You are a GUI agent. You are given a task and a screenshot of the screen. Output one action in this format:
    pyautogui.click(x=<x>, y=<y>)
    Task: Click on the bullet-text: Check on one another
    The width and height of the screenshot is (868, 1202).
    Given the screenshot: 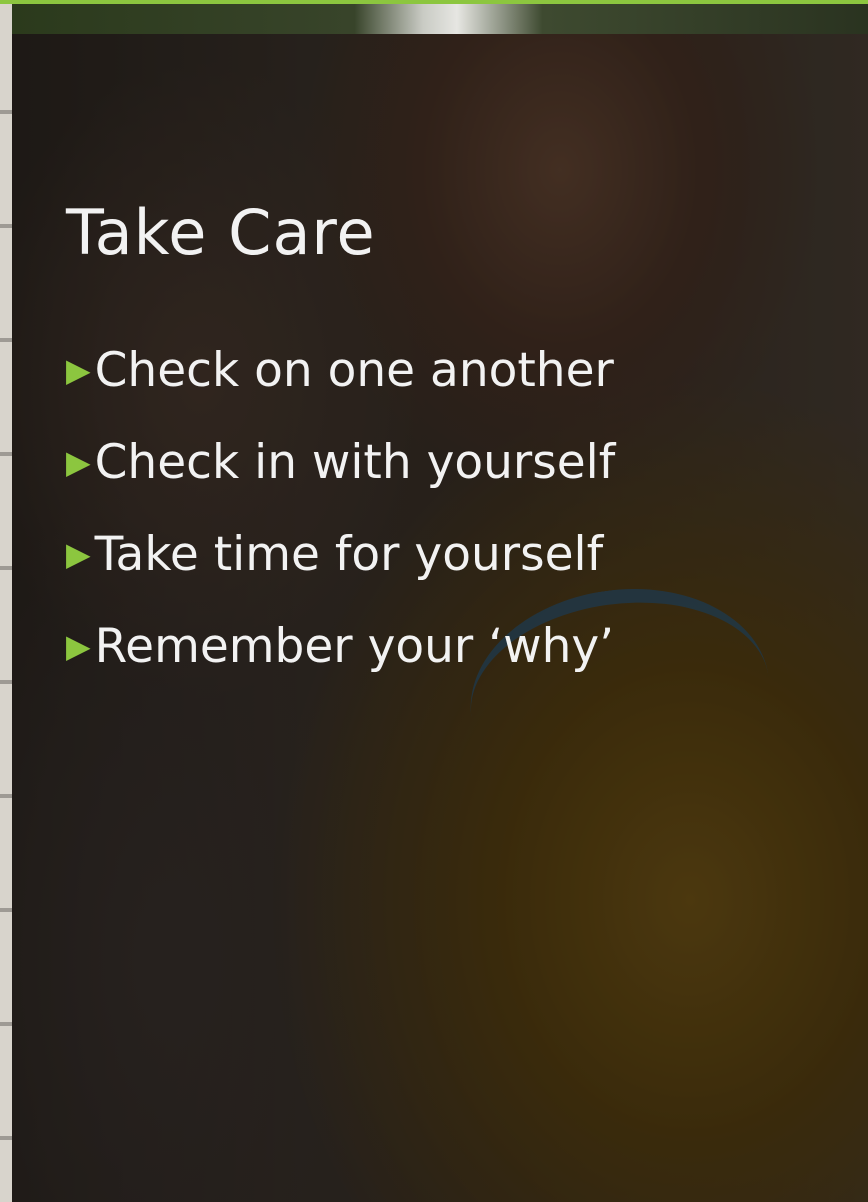 What is the action you would take?
    pyautogui.click(x=354, y=370)
    